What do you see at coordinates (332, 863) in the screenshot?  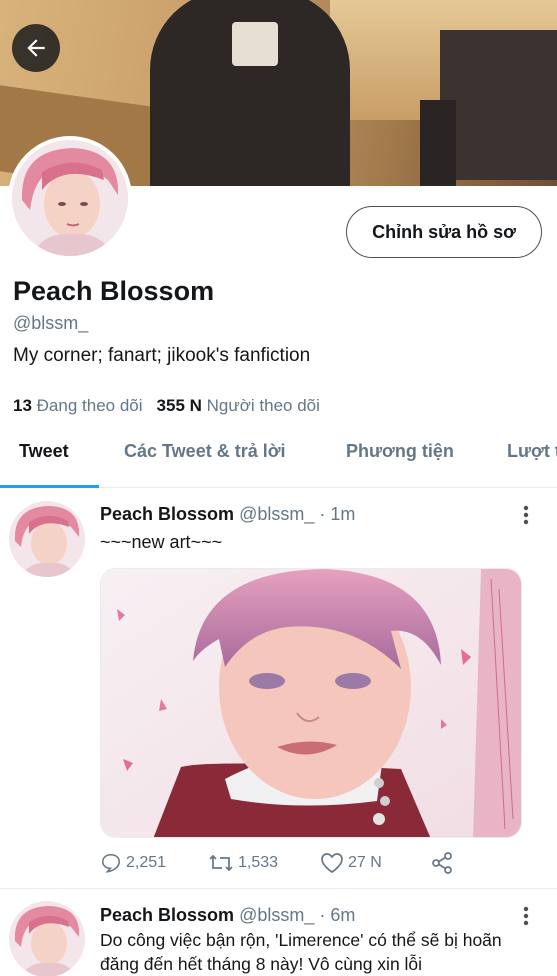 I see `heart-icon` at bounding box center [332, 863].